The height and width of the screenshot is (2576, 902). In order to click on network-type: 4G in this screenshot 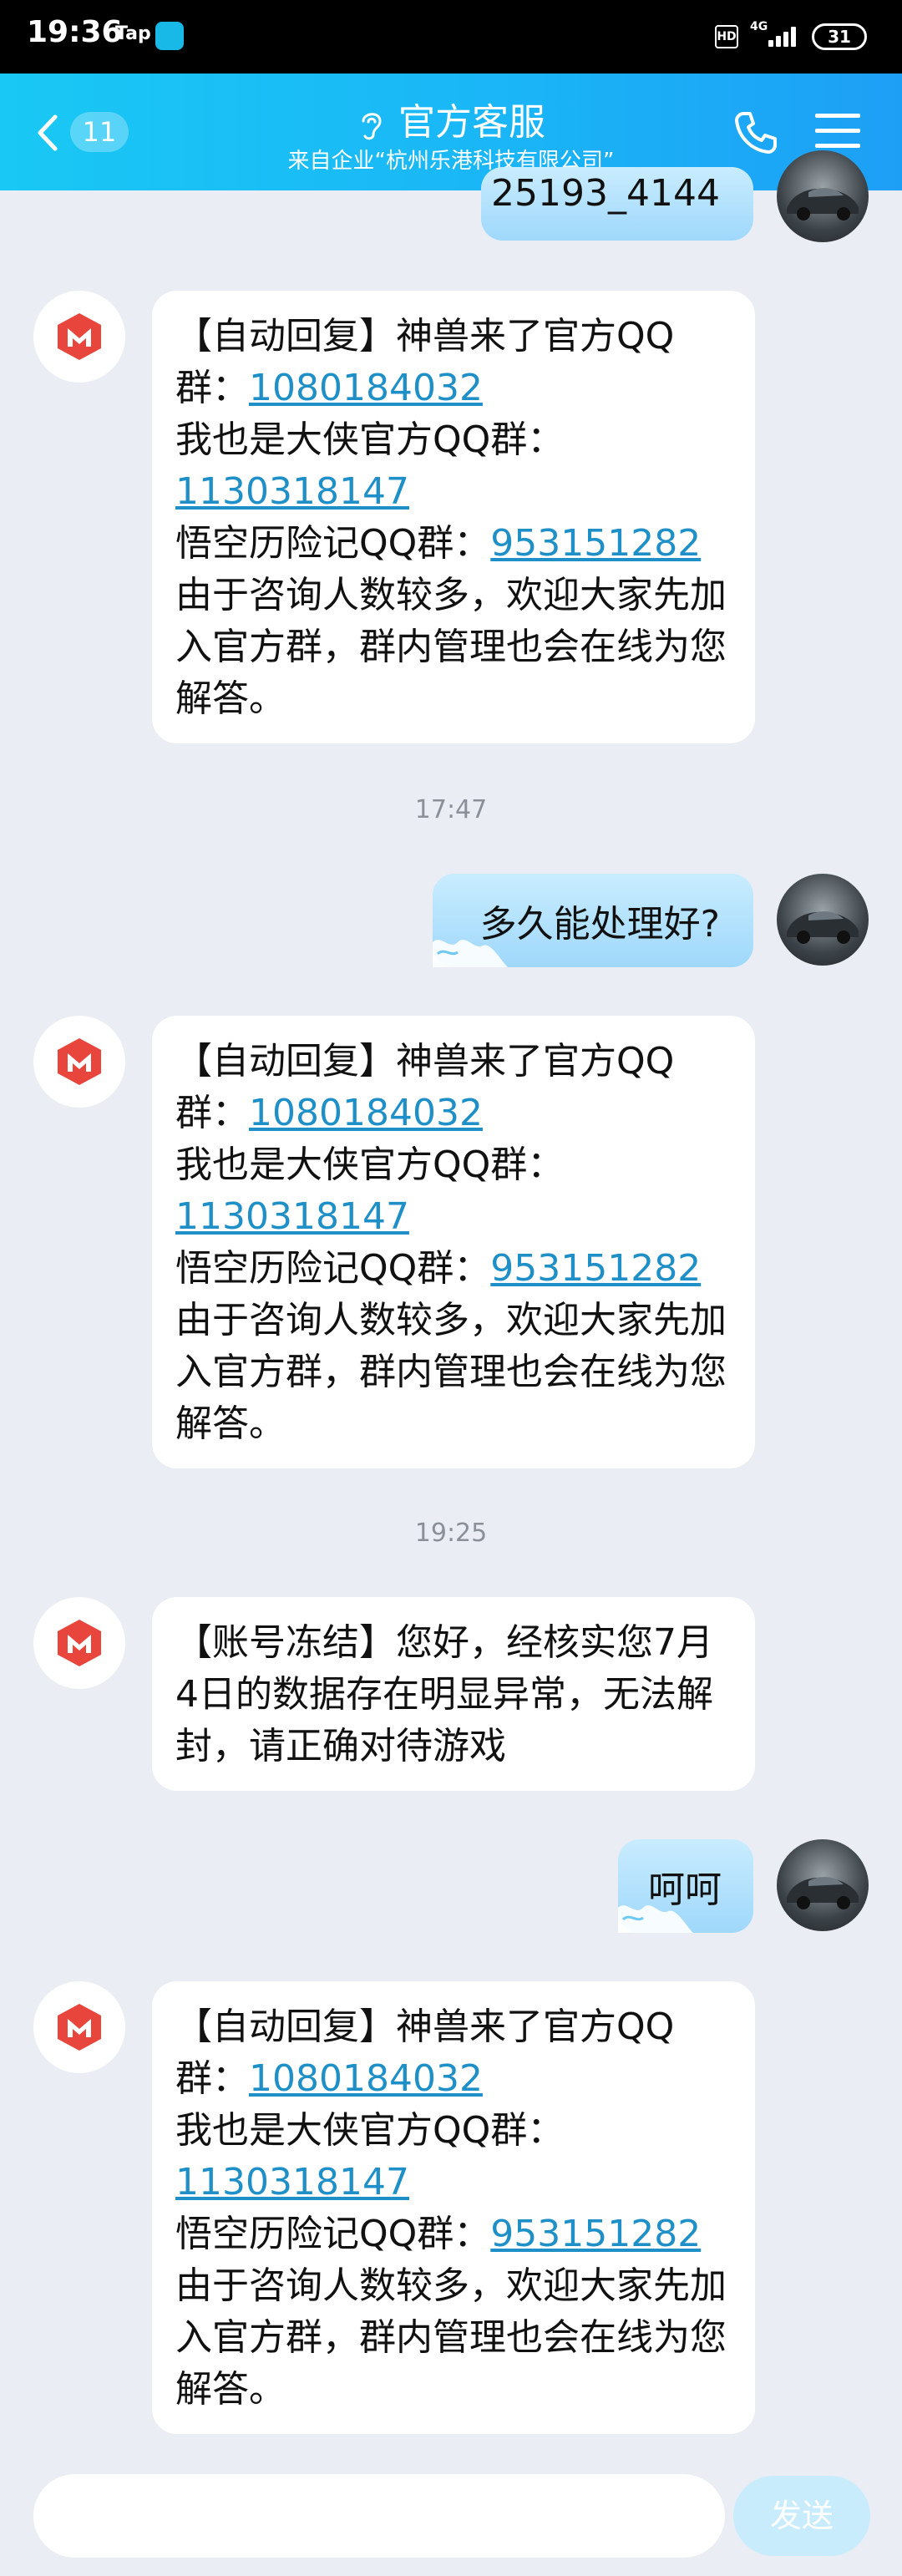, I will do `click(759, 26)`.